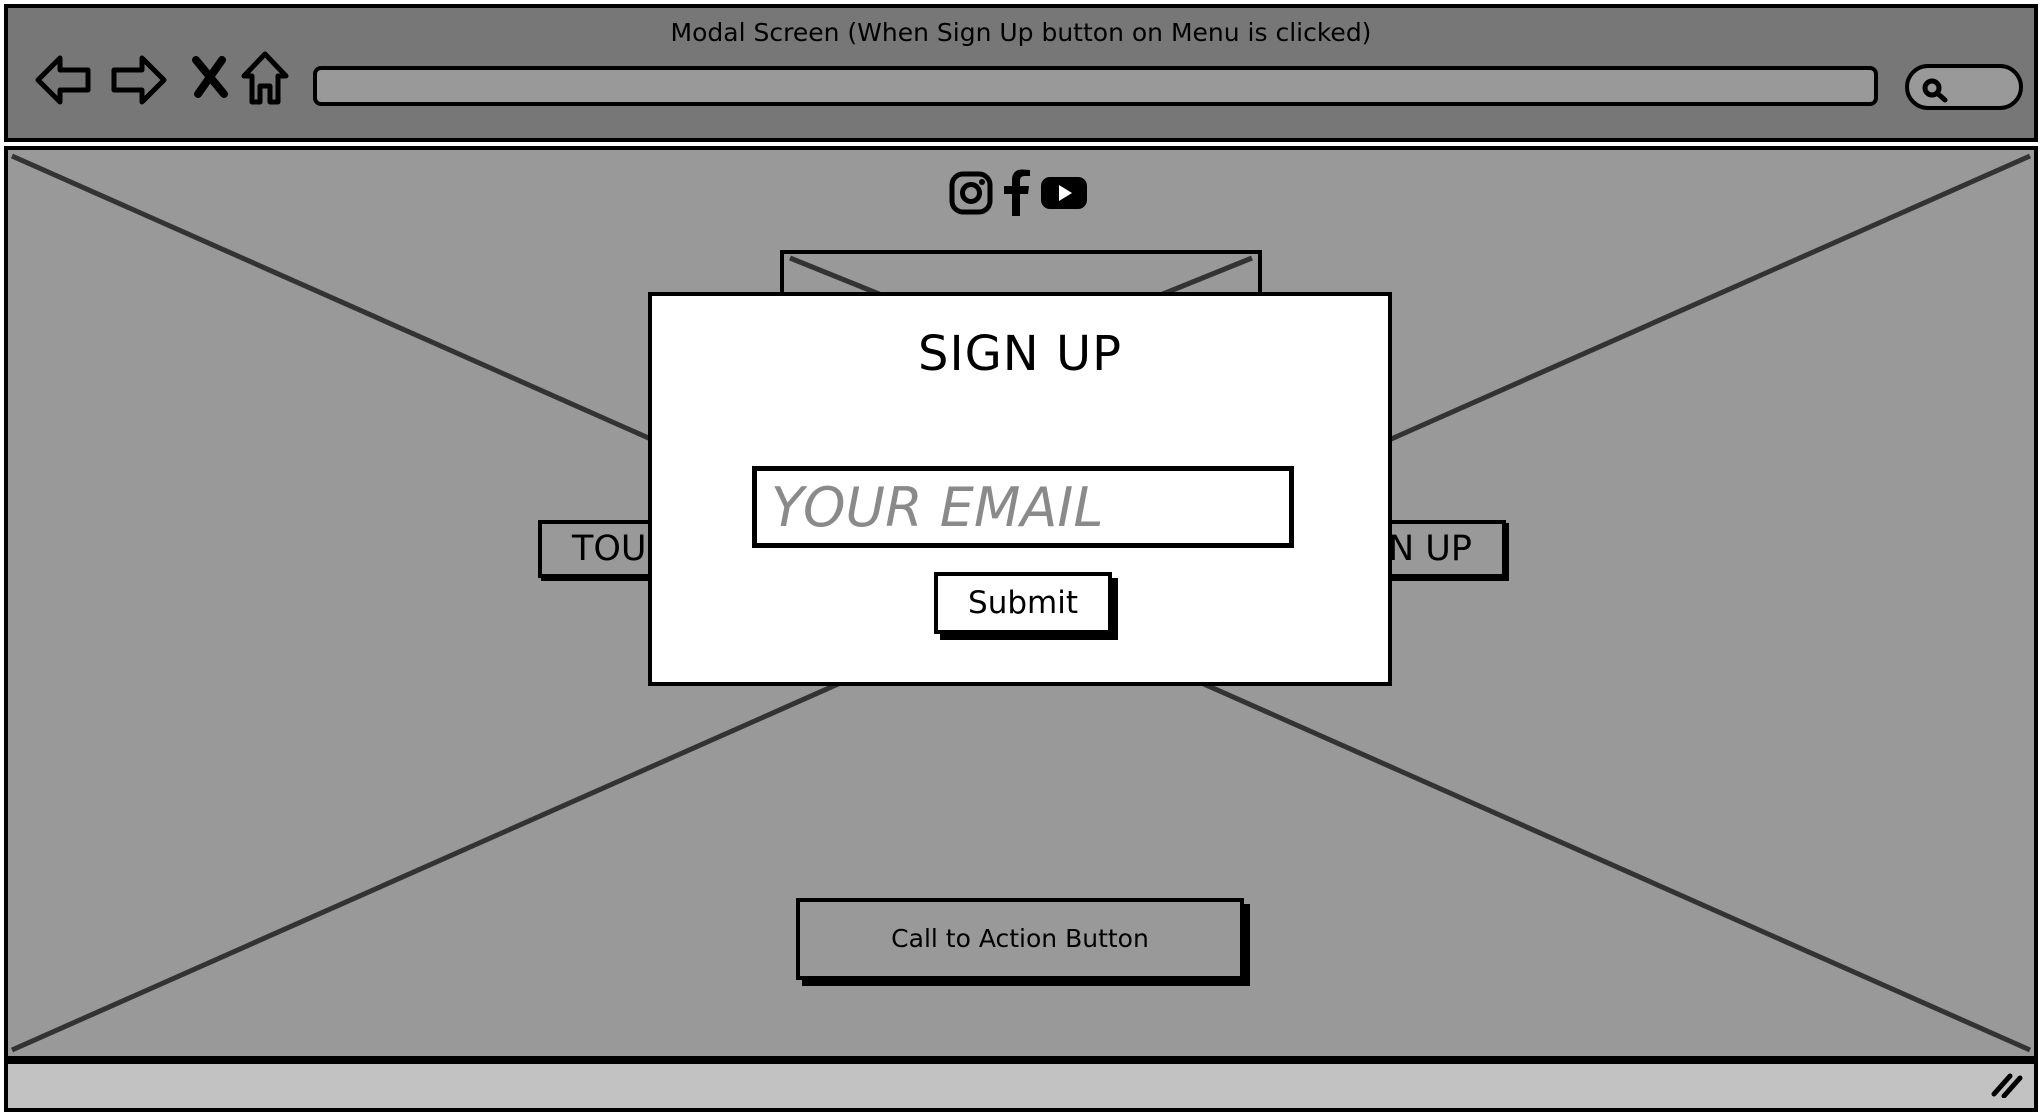 The height and width of the screenshot is (1116, 2044). Describe the element at coordinates (598, 549) in the screenshot. I see `menu-item-tour: TOU` at that location.